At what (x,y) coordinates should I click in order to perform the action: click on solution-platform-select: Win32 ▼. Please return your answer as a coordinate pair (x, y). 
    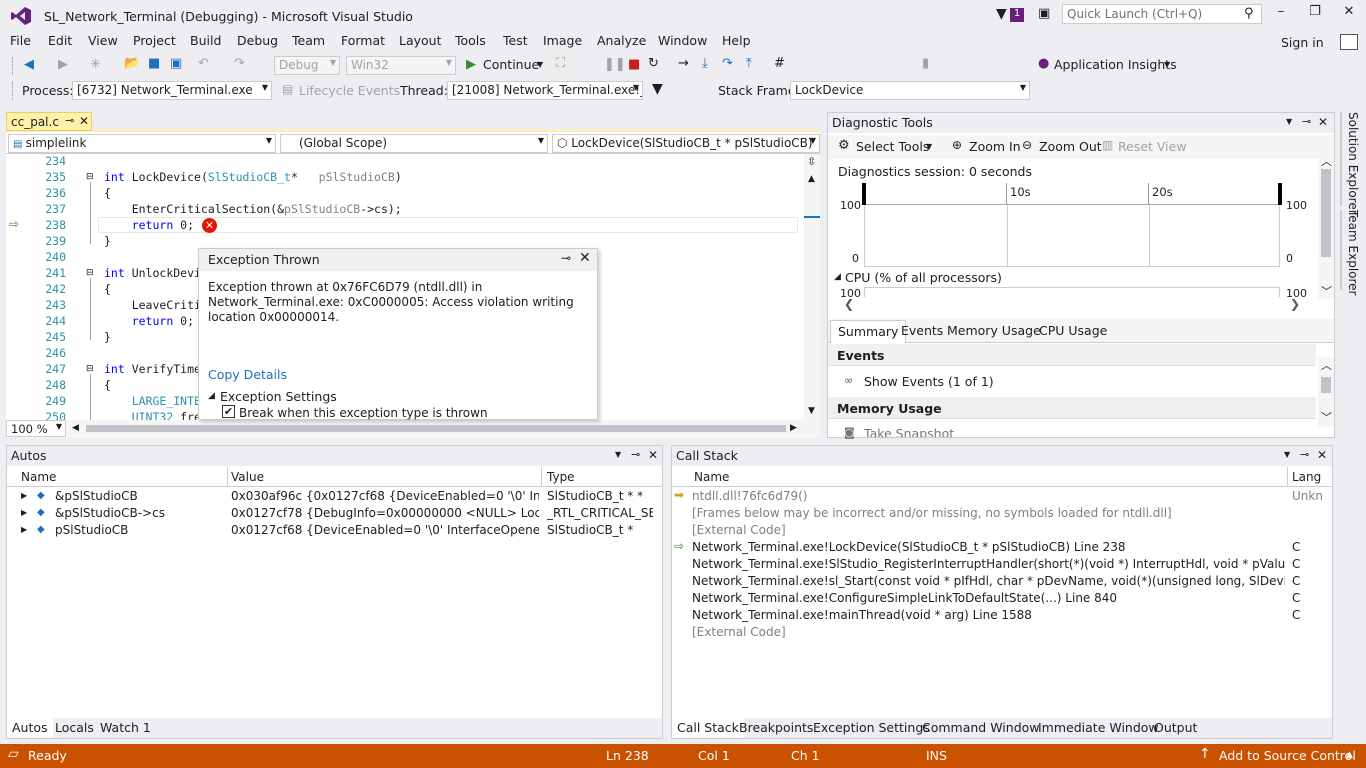
    Looking at the image, I should click on (401, 65).